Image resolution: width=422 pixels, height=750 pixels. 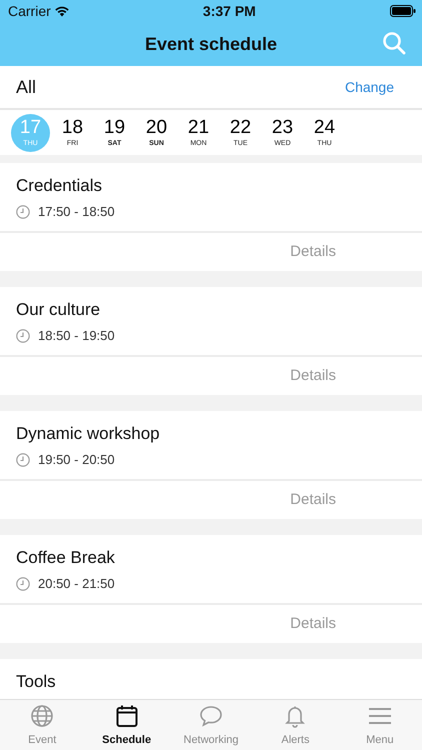 What do you see at coordinates (211, 44) in the screenshot?
I see `screen-title: Event schedule` at bounding box center [211, 44].